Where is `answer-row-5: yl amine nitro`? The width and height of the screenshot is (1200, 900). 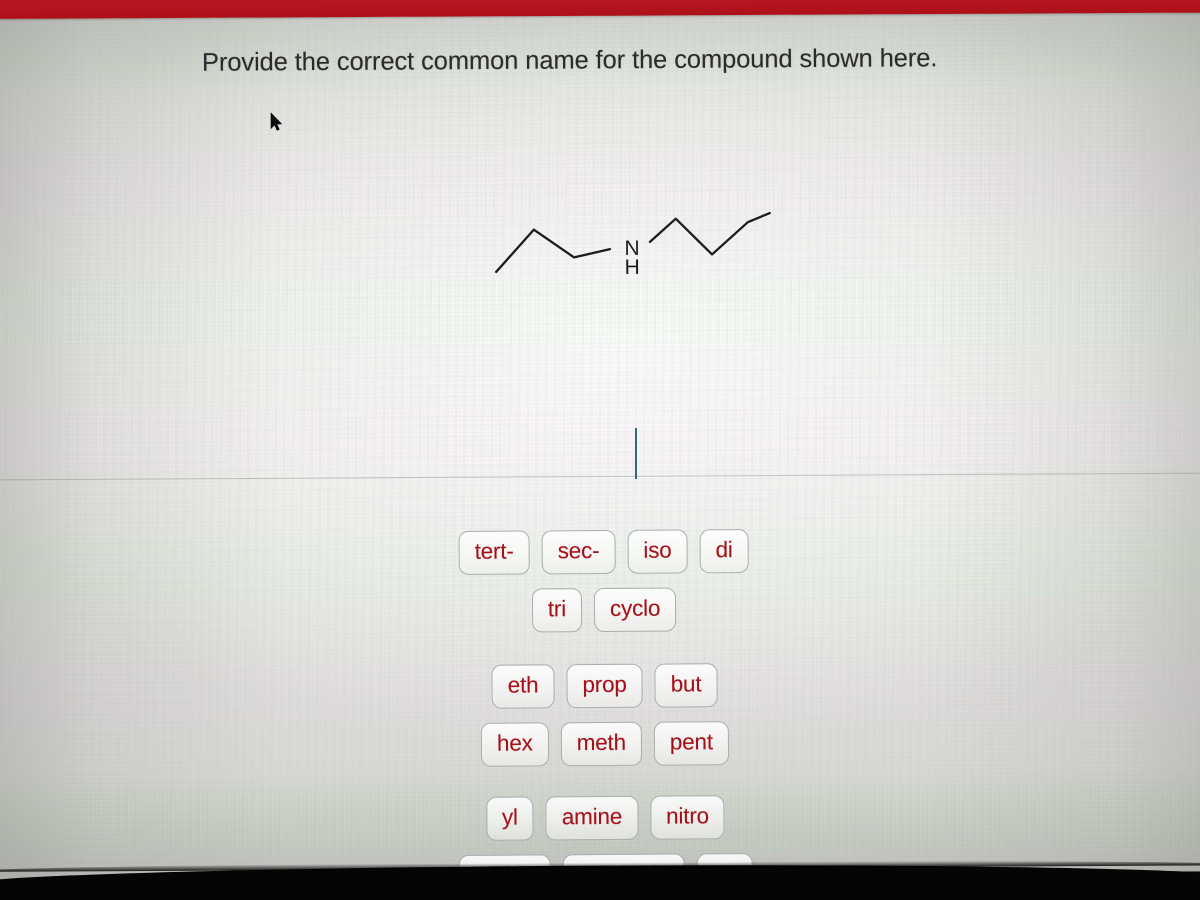
answer-row-5: yl amine nitro is located at coordinates (602, 818).